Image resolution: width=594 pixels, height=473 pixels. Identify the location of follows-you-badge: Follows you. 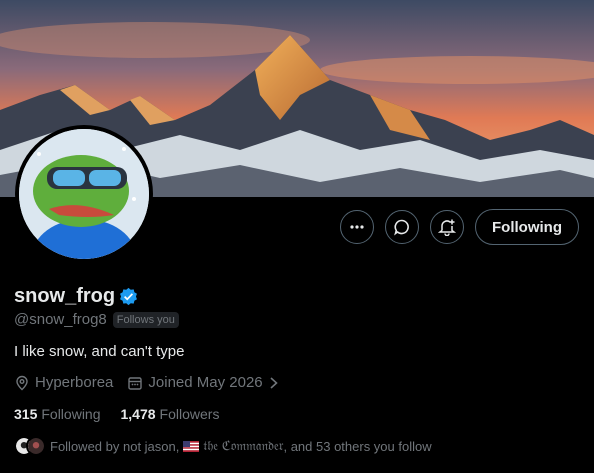
(145, 319).